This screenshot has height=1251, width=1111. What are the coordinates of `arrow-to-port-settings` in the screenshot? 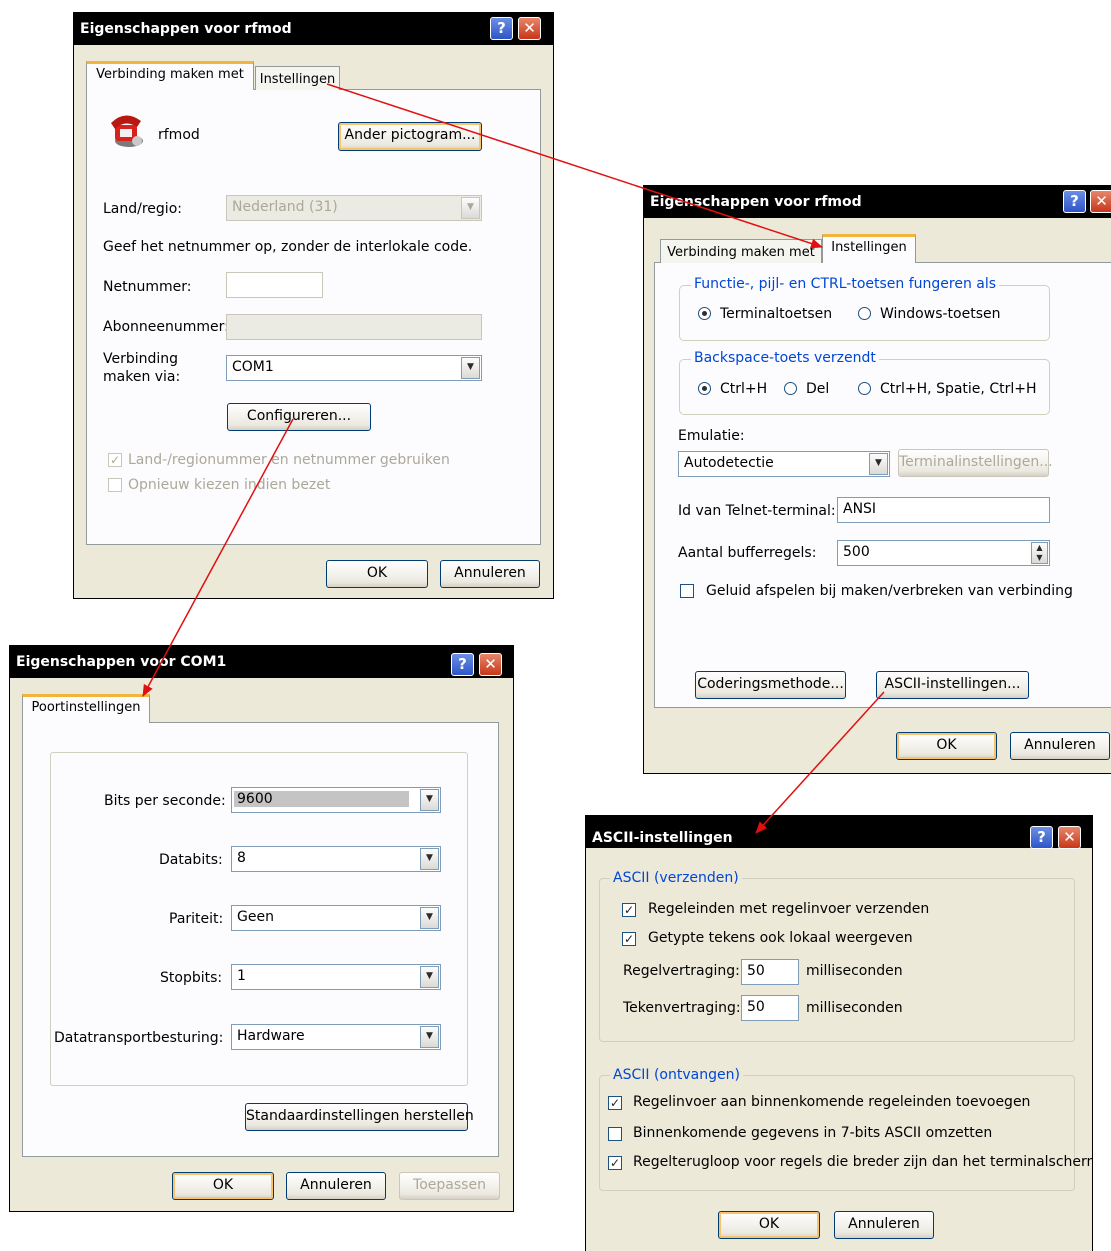 It's located at (218, 557).